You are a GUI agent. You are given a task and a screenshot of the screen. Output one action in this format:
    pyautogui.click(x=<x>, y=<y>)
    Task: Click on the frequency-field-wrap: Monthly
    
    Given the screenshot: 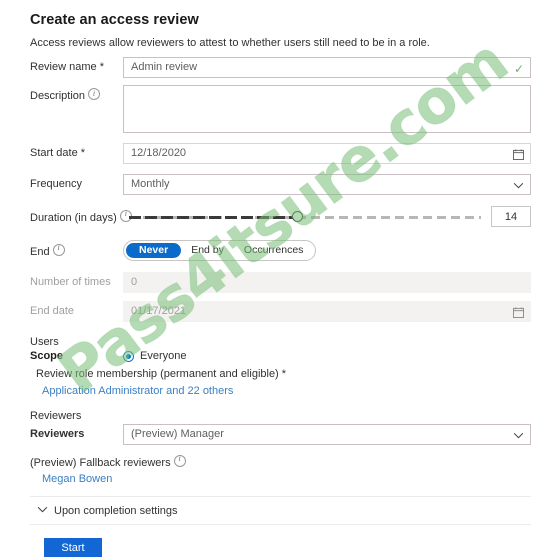 What is the action you would take?
    pyautogui.click(x=327, y=184)
    